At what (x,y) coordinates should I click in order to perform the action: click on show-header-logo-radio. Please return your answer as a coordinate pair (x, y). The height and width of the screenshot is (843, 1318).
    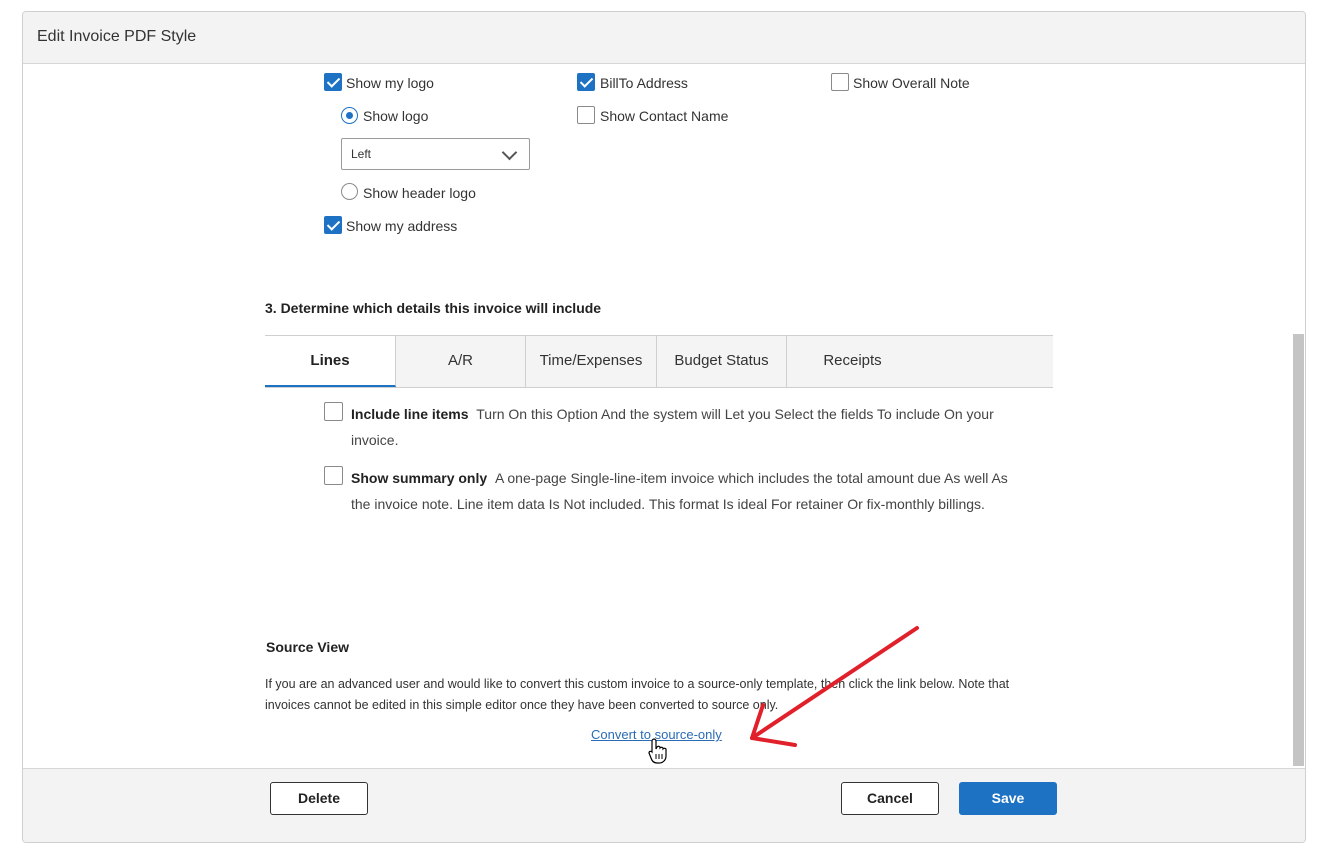
    Looking at the image, I should click on (349, 191).